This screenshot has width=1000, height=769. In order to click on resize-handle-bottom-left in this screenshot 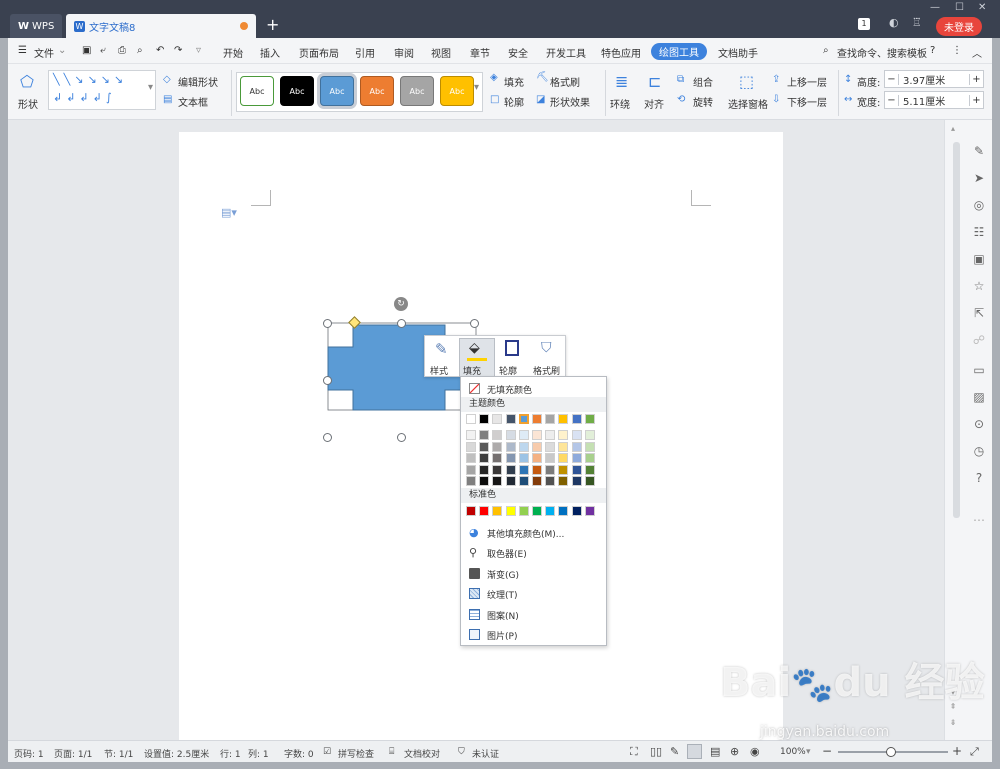, I will do `click(327, 437)`.